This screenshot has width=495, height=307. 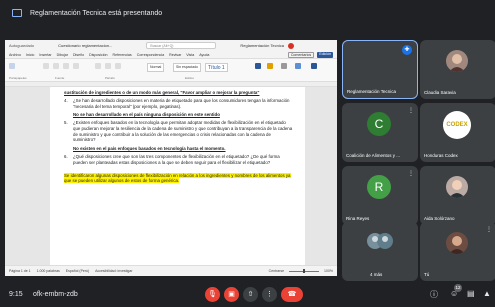 What do you see at coordinates (96, 13) in the screenshot?
I see `presenting-banner-text: Reglamentación Tecnica está presentando` at bounding box center [96, 13].